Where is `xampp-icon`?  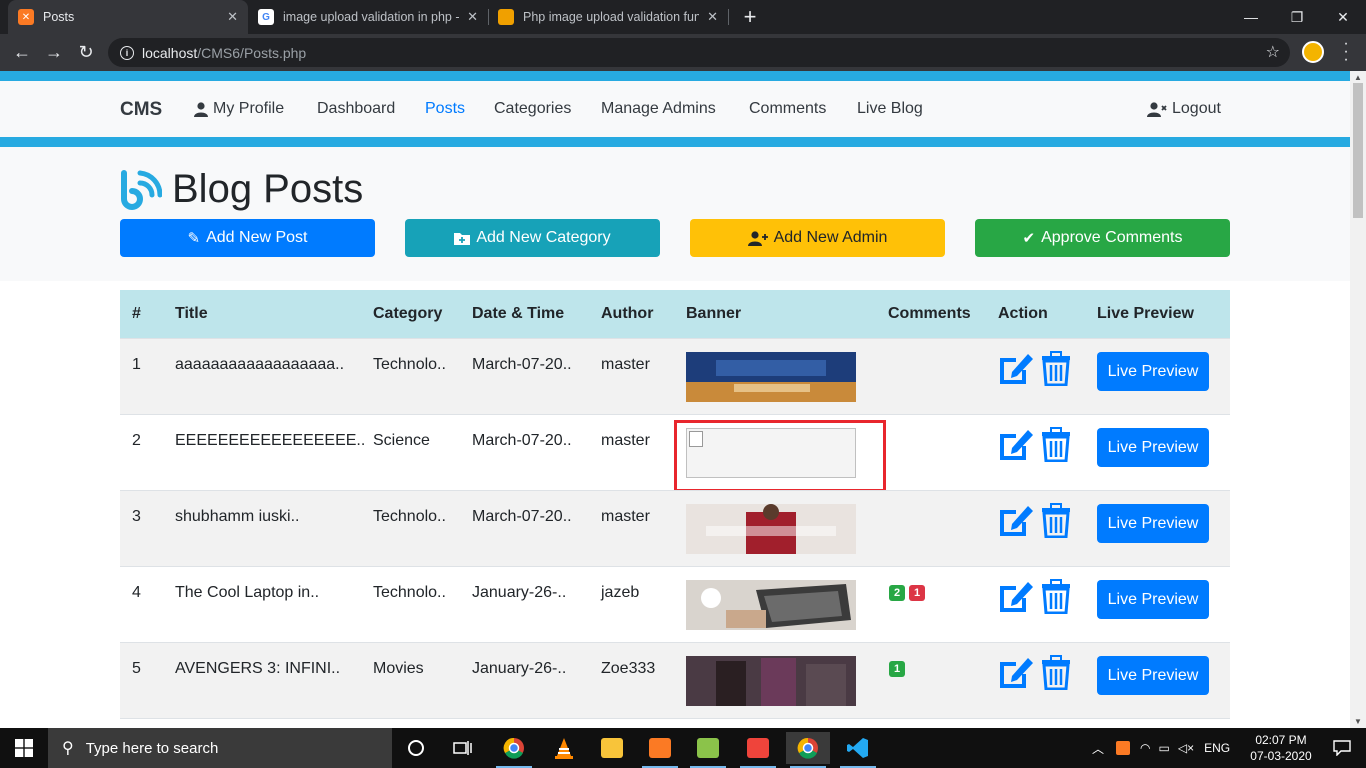
xampp-icon is located at coordinates (660, 748).